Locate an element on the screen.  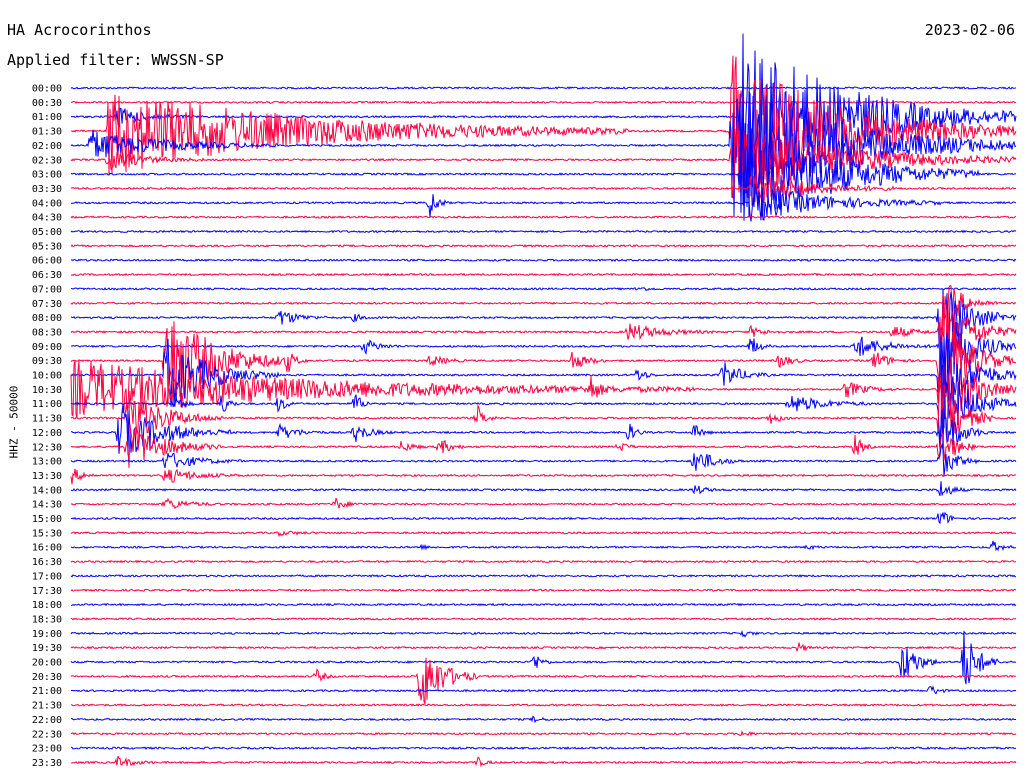
row-time-label: 16:00 is located at coordinates (47, 548).